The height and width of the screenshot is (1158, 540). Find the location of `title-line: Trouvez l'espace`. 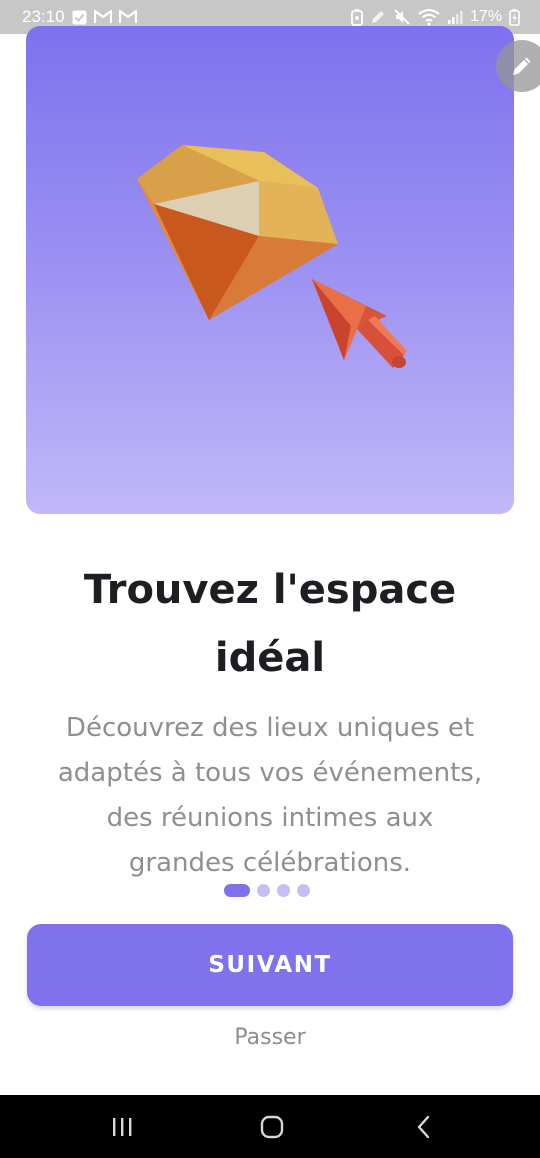

title-line: Trouvez l'espace is located at coordinates (270, 590).